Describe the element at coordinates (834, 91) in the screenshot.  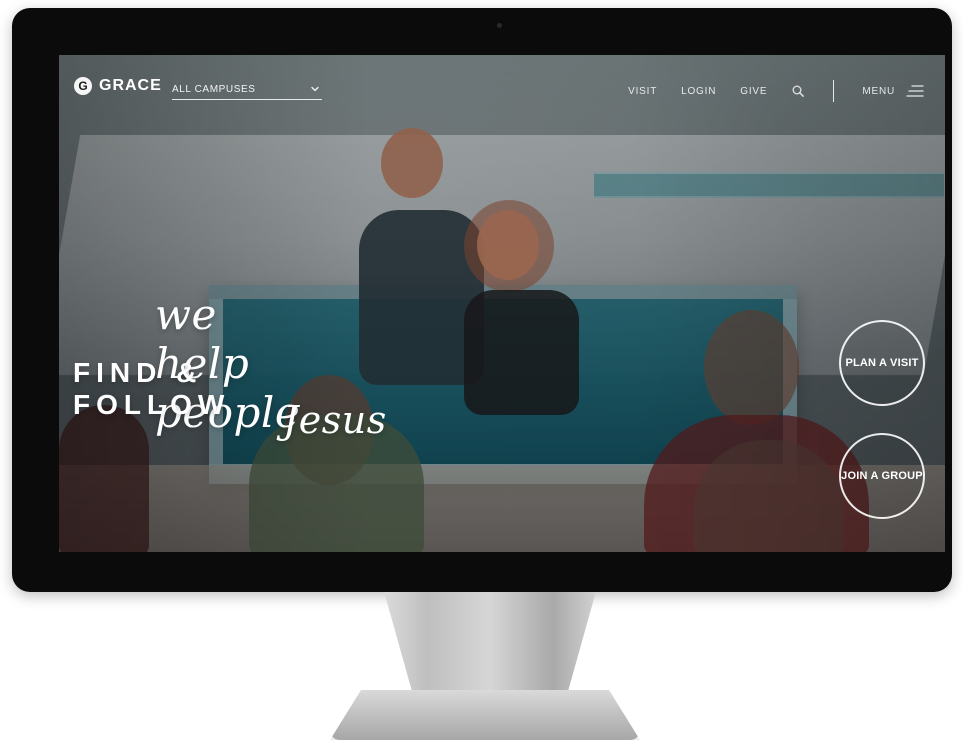
I see `nav-divider` at that location.